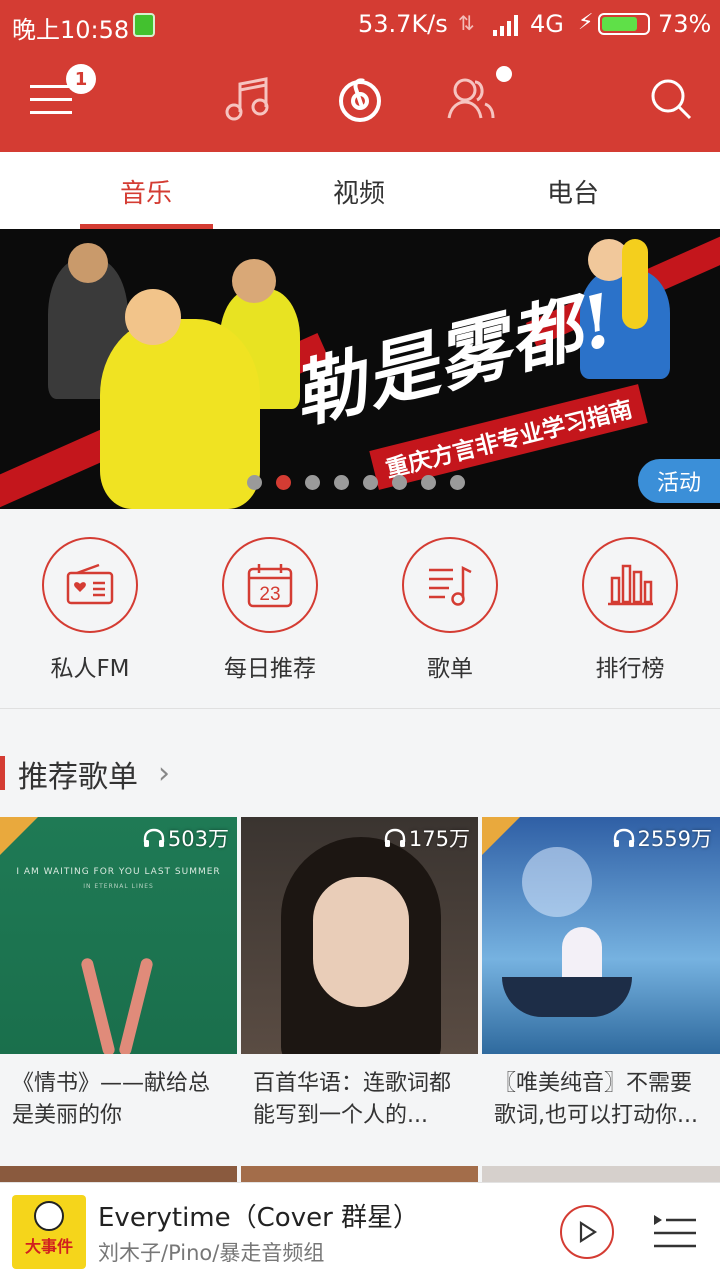 This screenshot has width=720, height=1280. What do you see at coordinates (439, 839) in the screenshot?
I see `play-count-value: 175万` at bounding box center [439, 839].